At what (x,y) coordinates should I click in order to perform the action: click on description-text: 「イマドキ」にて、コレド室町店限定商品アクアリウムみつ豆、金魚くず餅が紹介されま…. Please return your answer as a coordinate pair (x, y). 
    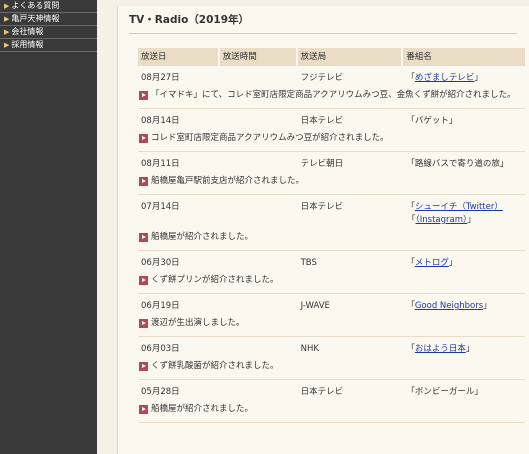
    Looking at the image, I should click on (333, 95).